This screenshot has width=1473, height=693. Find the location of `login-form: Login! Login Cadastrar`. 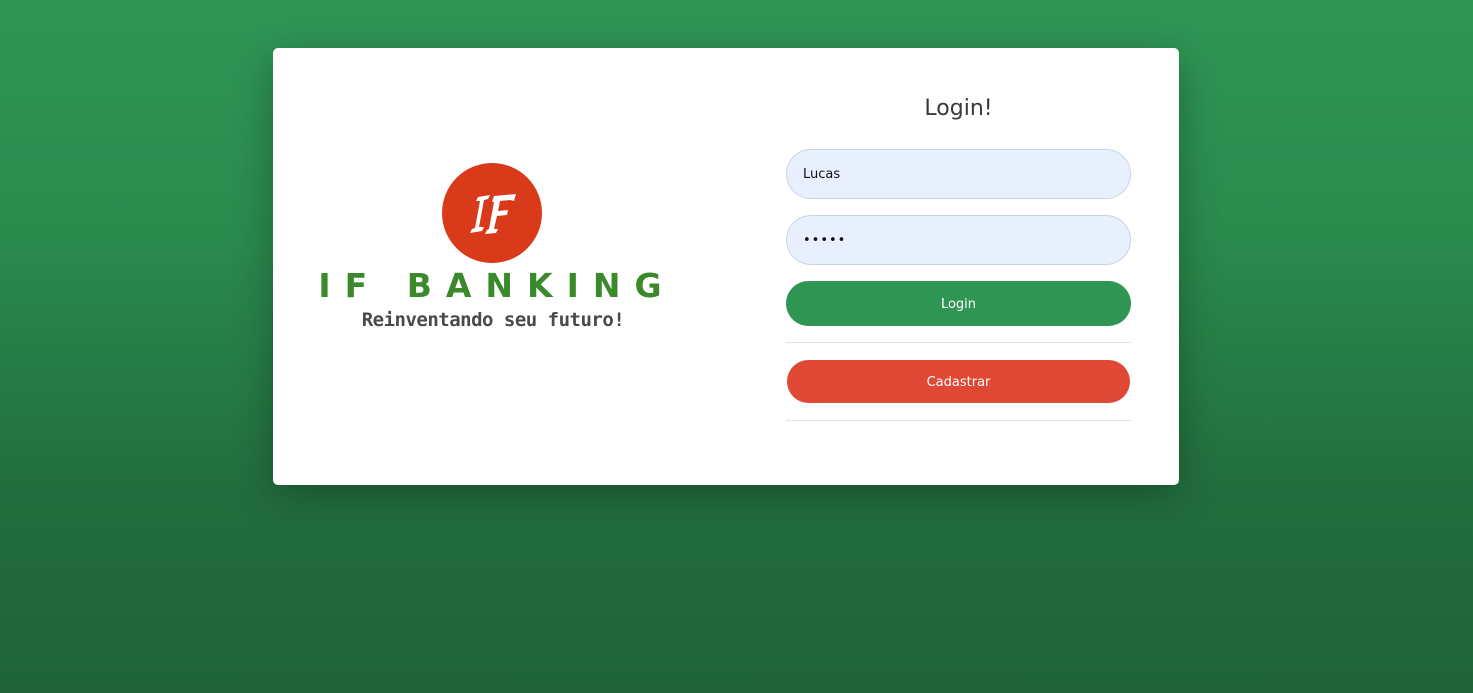

login-form: Login! Login Cadastrar is located at coordinates (958, 266).